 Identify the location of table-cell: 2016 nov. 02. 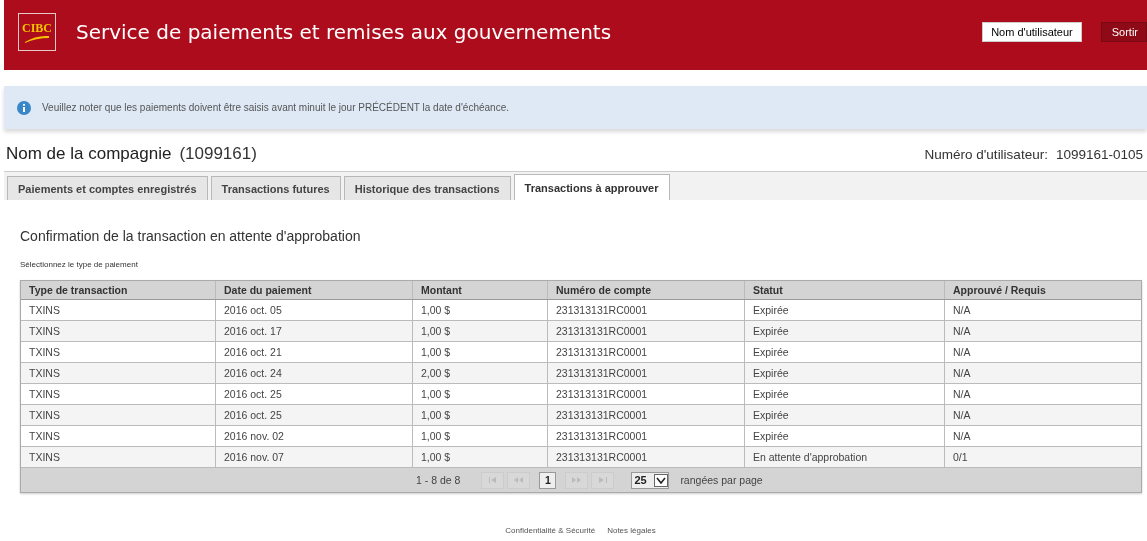
(314, 436).